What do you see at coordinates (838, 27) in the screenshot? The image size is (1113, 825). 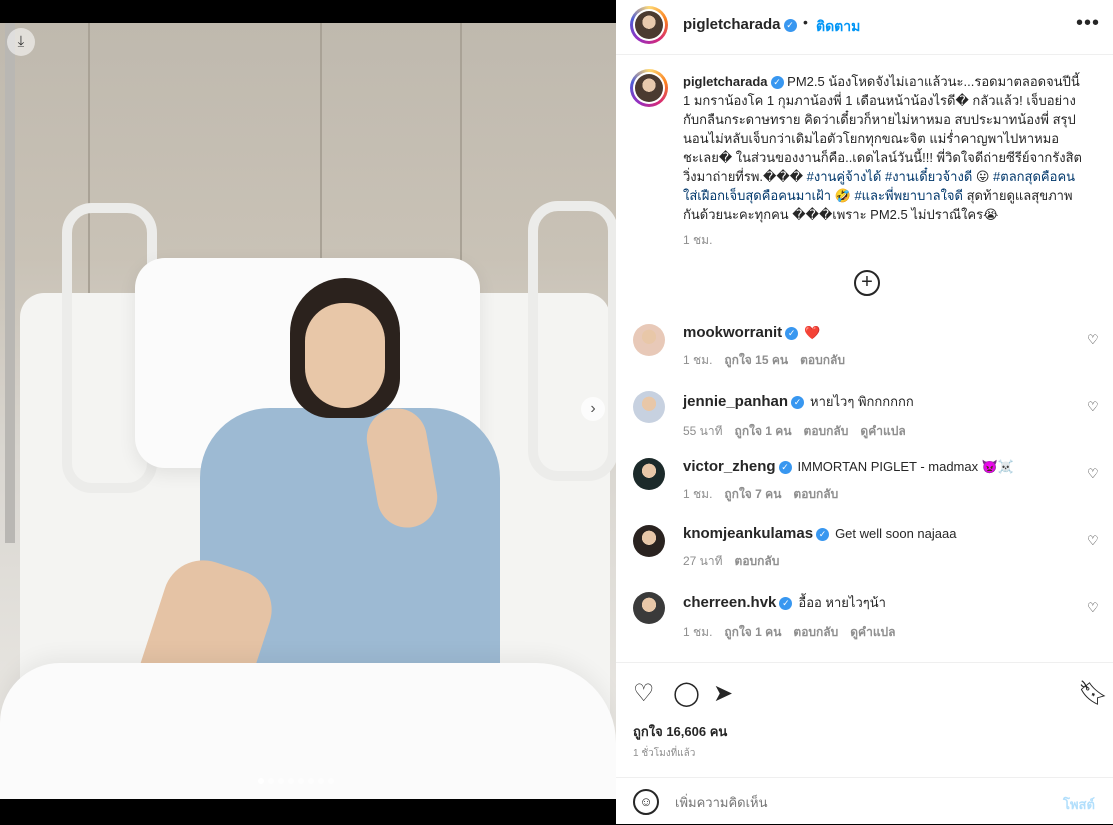 I see `follow-button: ติดตาม` at bounding box center [838, 27].